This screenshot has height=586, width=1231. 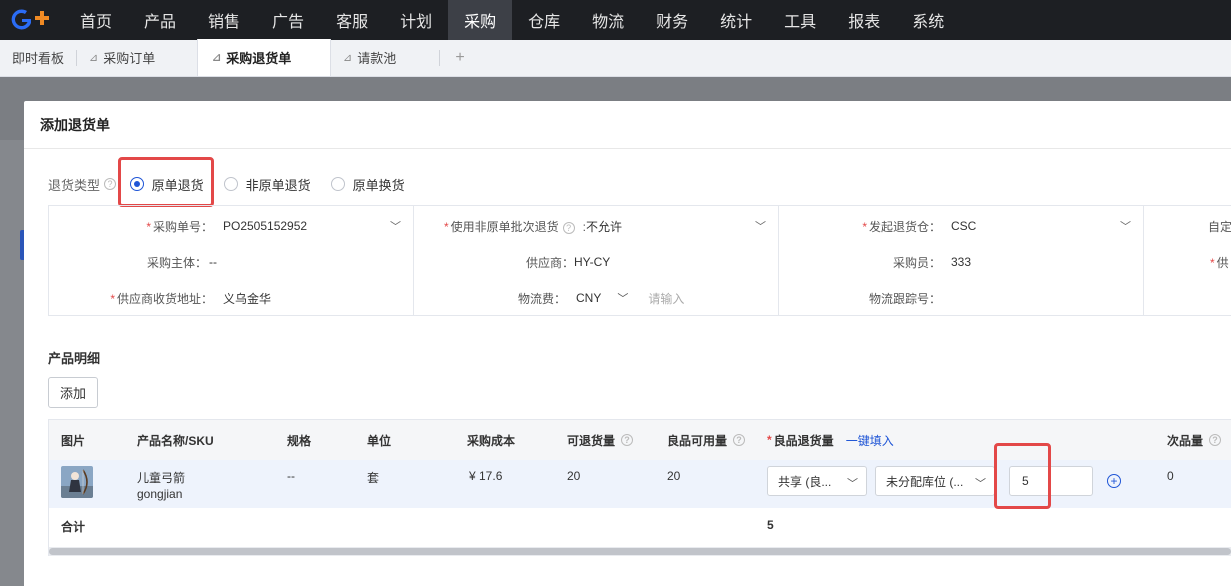 What do you see at coordinates (73, 527) in the screenshot?
I see `total-label: 合计` at bounding box center [73, 527].